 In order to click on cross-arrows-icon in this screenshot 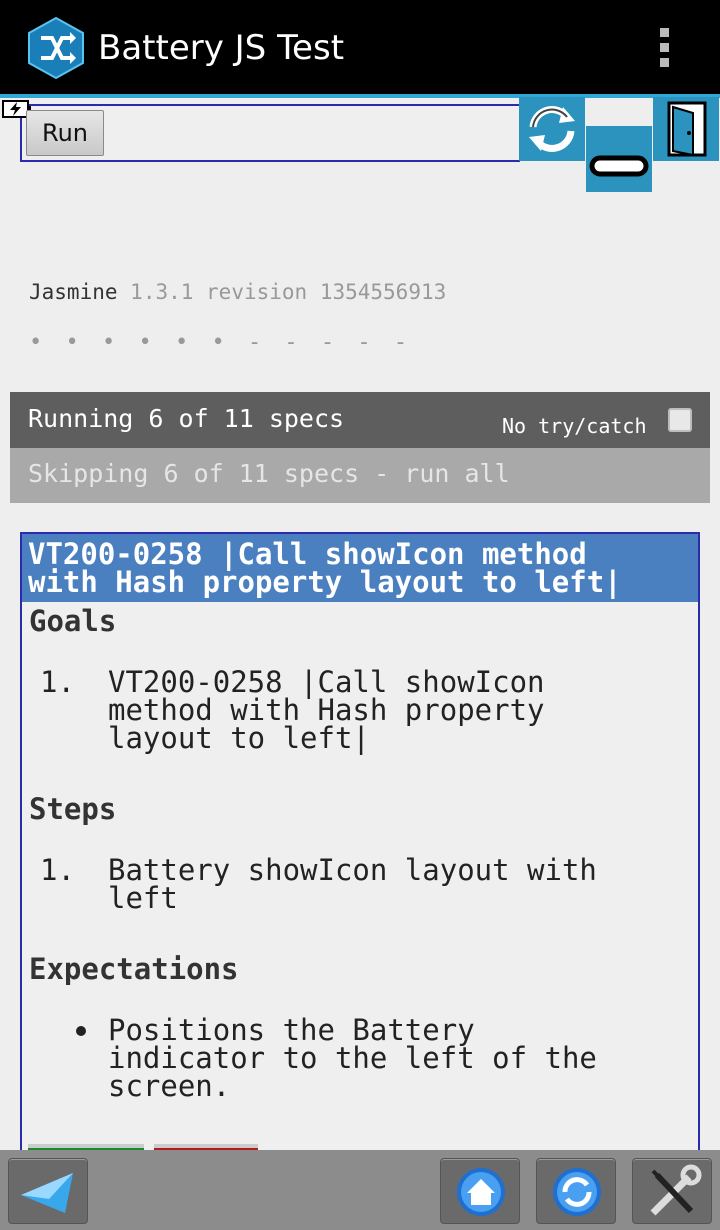, I will do `click(56, 48)`.